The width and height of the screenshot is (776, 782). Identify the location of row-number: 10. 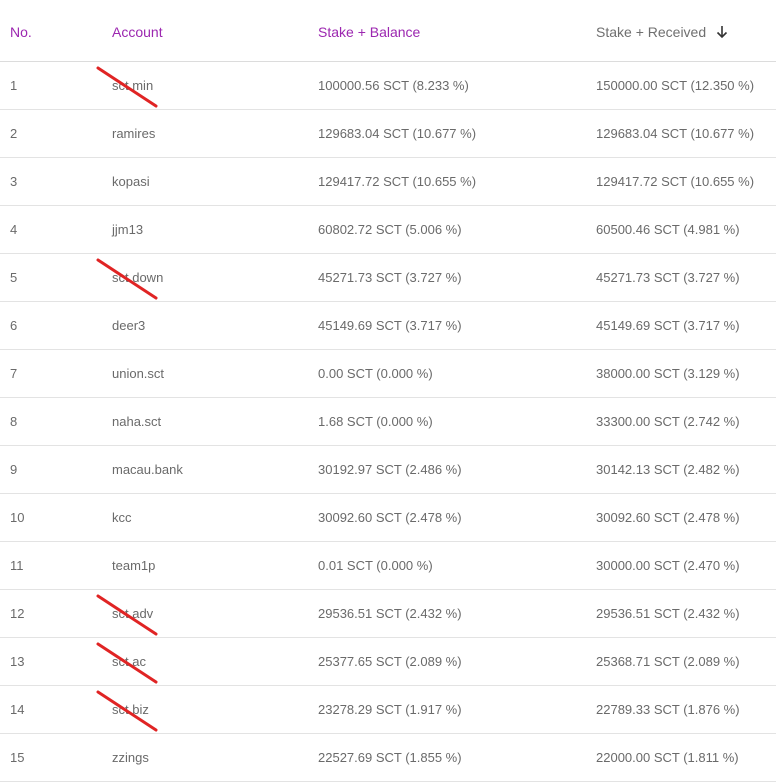
(17, 517).